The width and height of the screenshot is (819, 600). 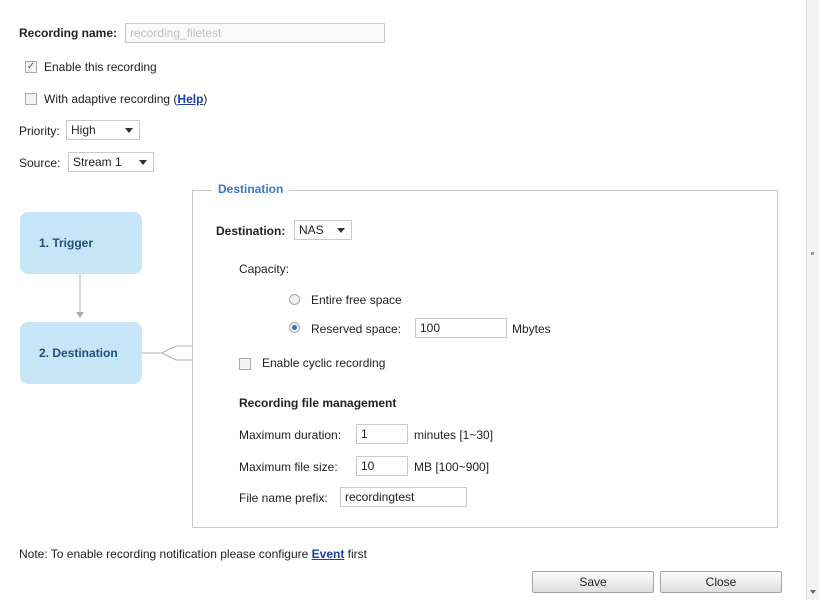 I want to click on flow-step-trigger-label: 1. Trigger, so click(x=66, y=243).